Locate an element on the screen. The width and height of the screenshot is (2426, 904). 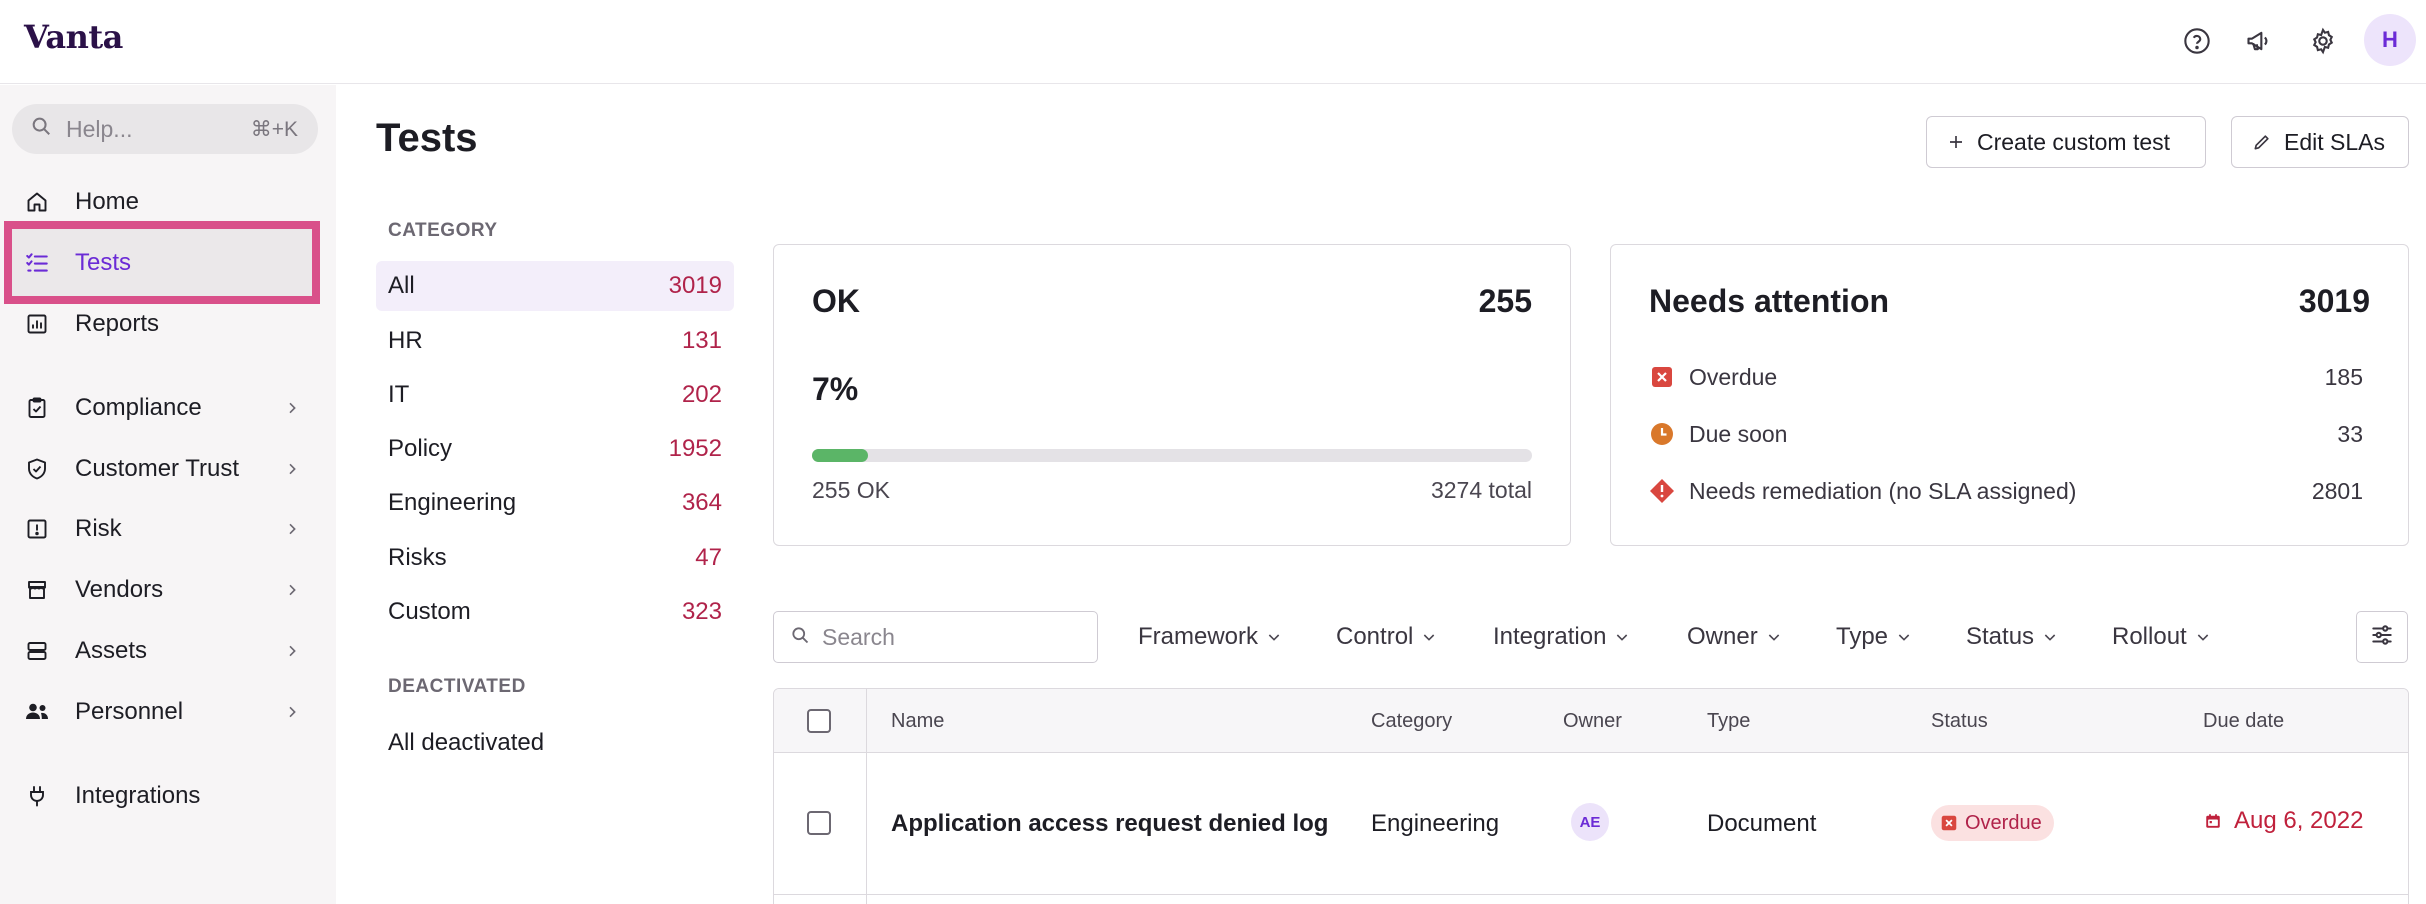
tests-search is located at coordinates (935, 637).